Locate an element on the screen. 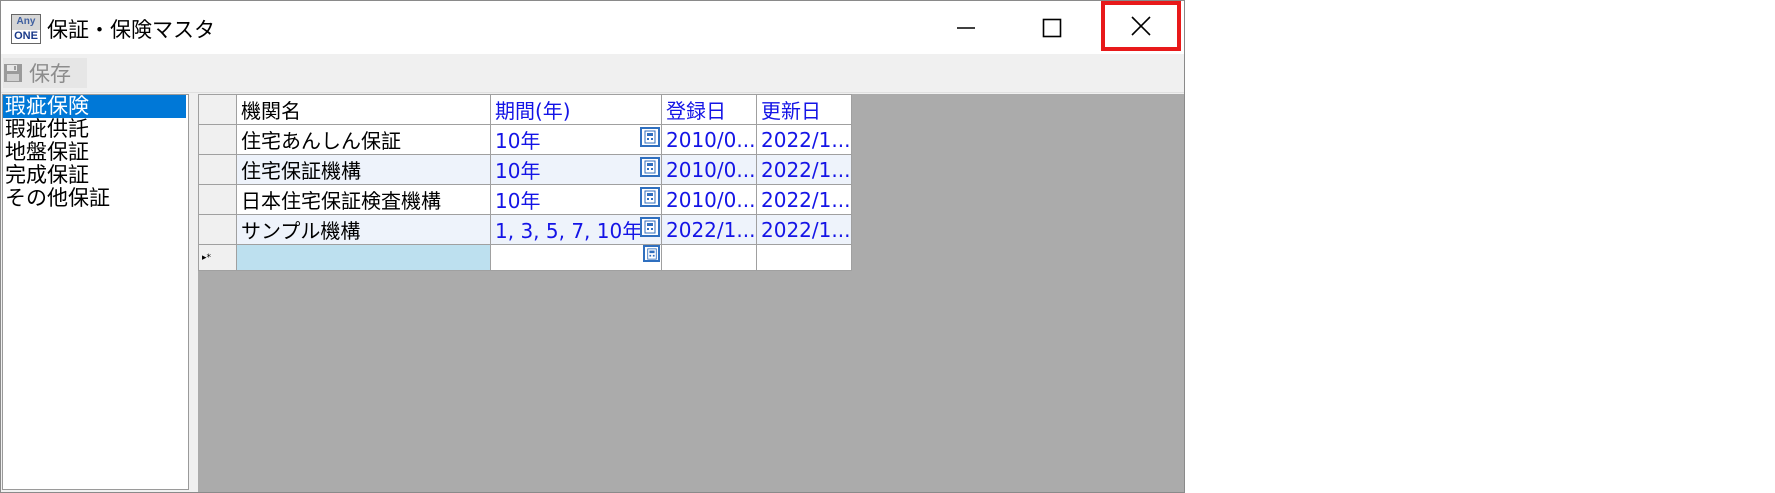  app-logo-line2: ONE is located at coordinates (26, 36).